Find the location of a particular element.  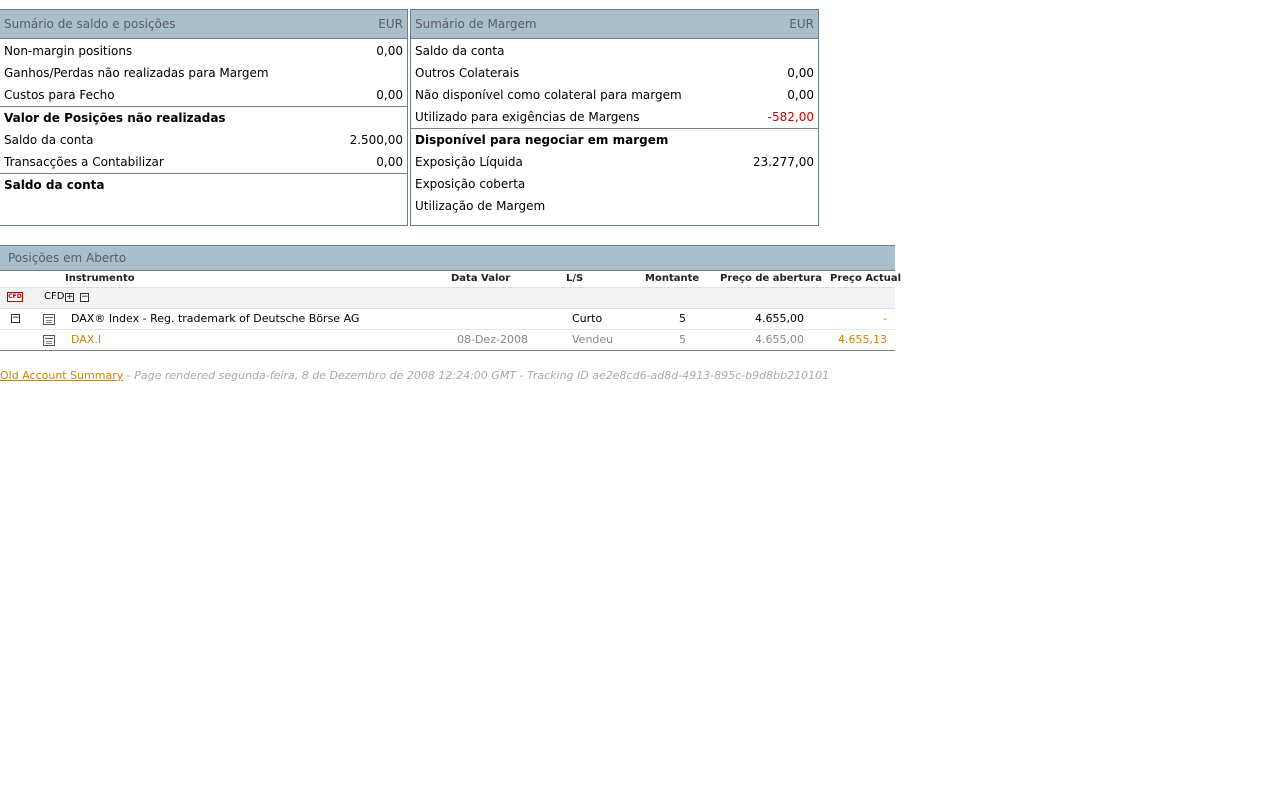

row-label: Ganhos/Perdas não realizadas para Margem is located at coordinates (136, 73).